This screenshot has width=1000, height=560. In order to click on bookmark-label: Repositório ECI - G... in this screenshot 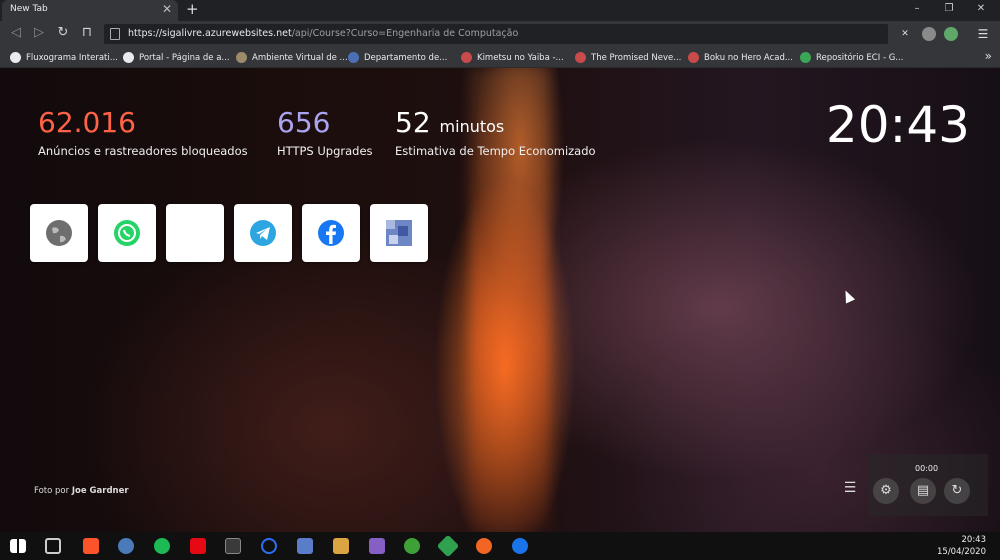, I will do `click(860, 57)`.